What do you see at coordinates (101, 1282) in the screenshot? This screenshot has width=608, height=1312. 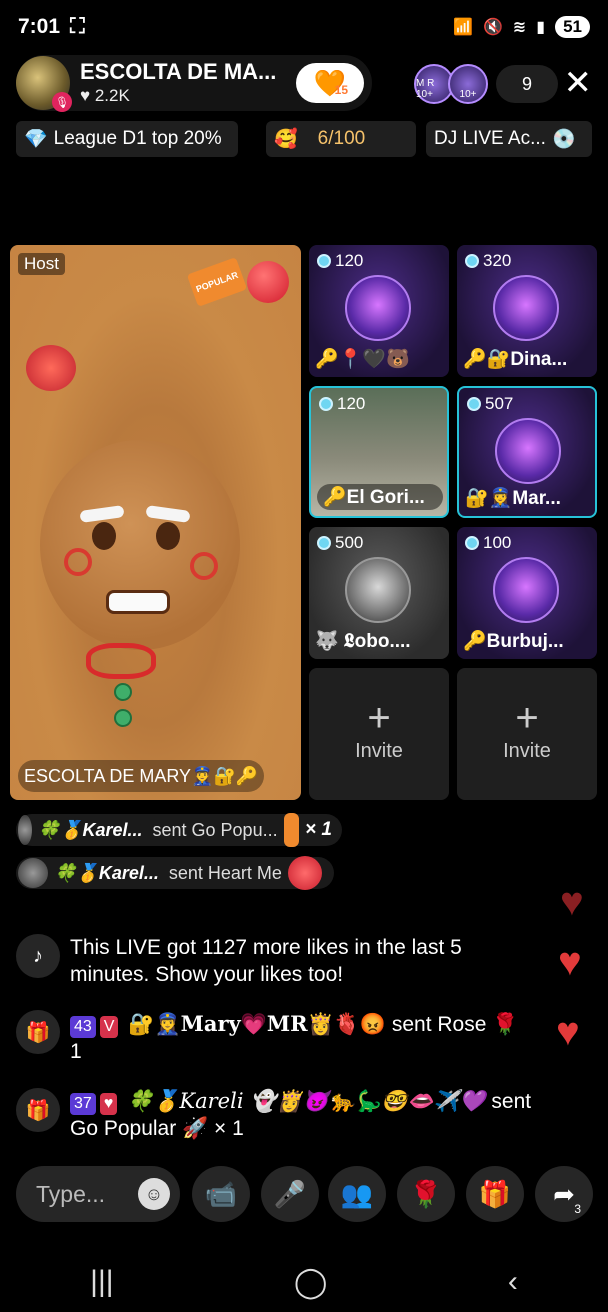 I see `recents-icon: |||` at bounding box center [101, 1282].